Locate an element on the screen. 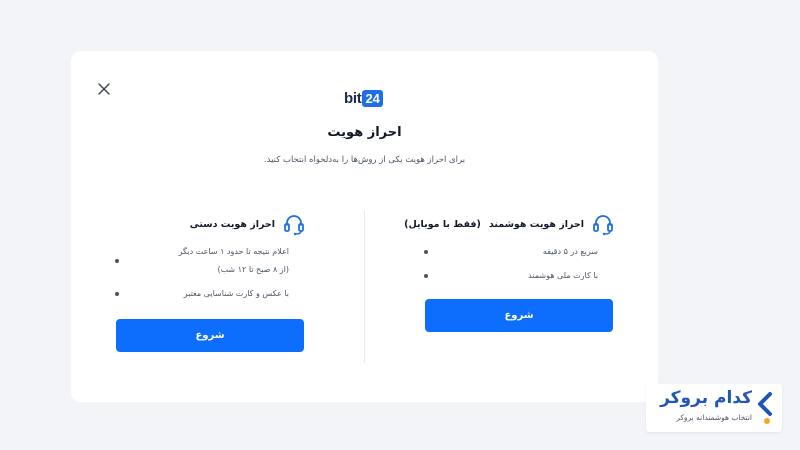  page-title: احراز هویت is located at coordinates (364, 132).